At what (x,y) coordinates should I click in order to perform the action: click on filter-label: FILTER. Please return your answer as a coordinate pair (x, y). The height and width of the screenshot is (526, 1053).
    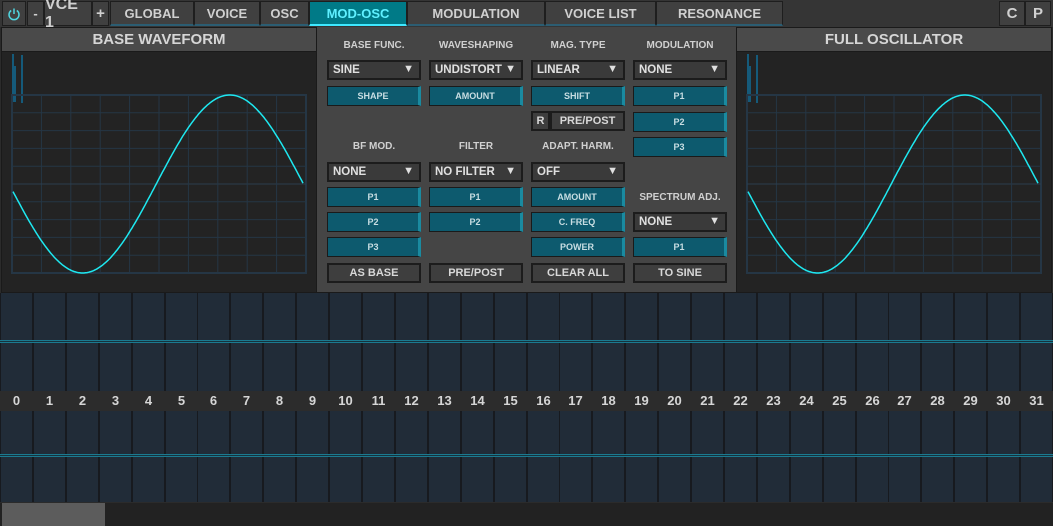
    Looking at the image, I should click on (476, 146).